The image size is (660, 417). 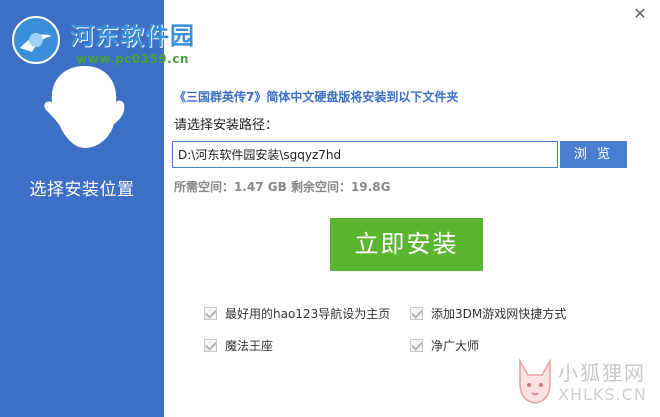 What do you see at coordinates (365, 154) in the screenshot?
I see `install-path-input` at bounding box center [365, 154].